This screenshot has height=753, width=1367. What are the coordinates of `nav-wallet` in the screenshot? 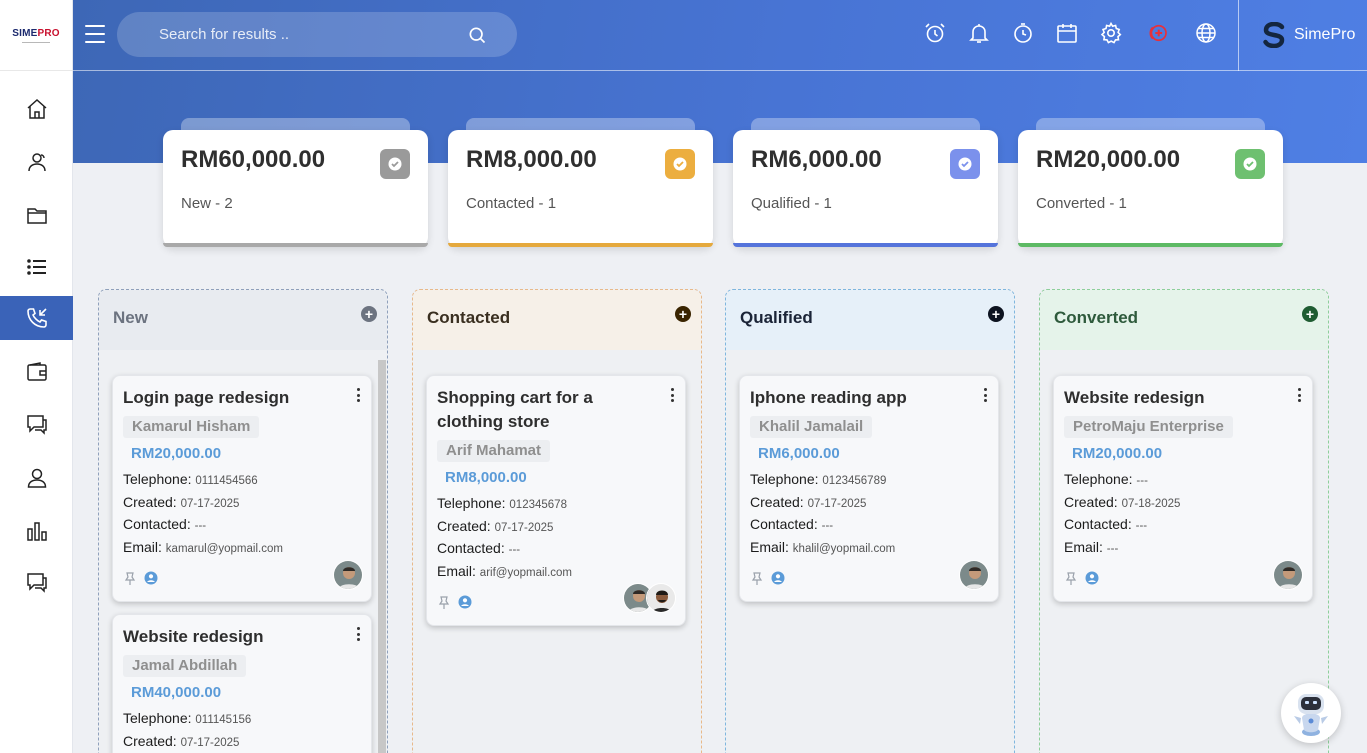 It's located at (36, 372).